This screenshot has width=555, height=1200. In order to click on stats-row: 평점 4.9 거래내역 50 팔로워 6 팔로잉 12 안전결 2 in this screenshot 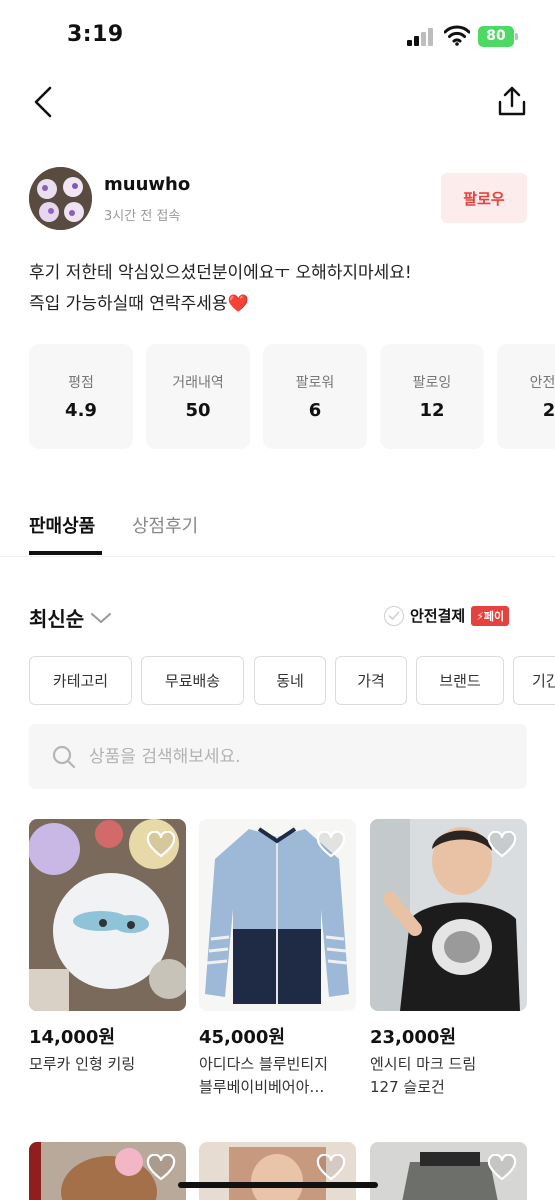, I will do `click(292, 396)`.